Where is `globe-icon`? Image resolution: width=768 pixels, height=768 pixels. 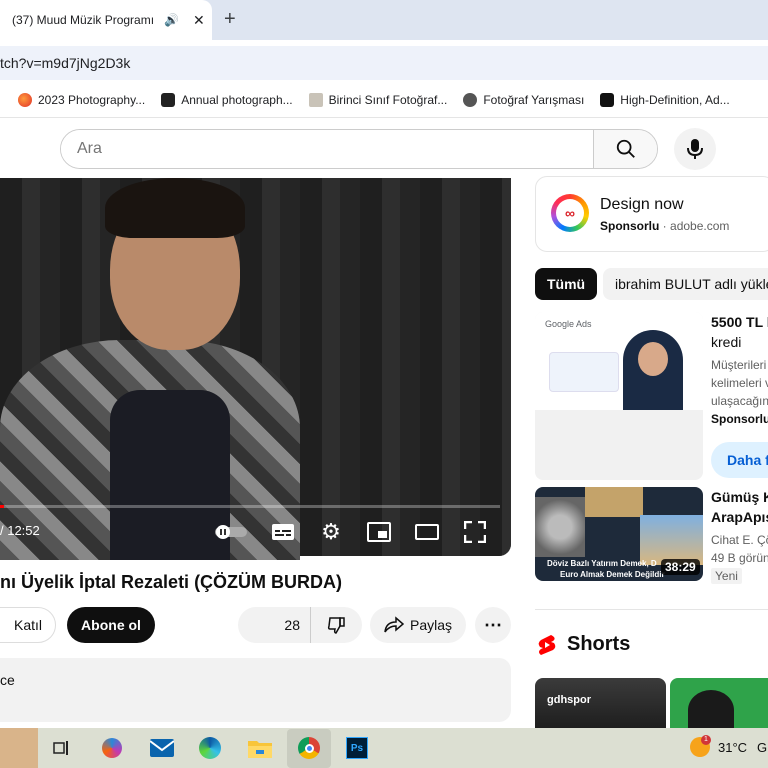 globe-icon is located at coordinates (470, 99).